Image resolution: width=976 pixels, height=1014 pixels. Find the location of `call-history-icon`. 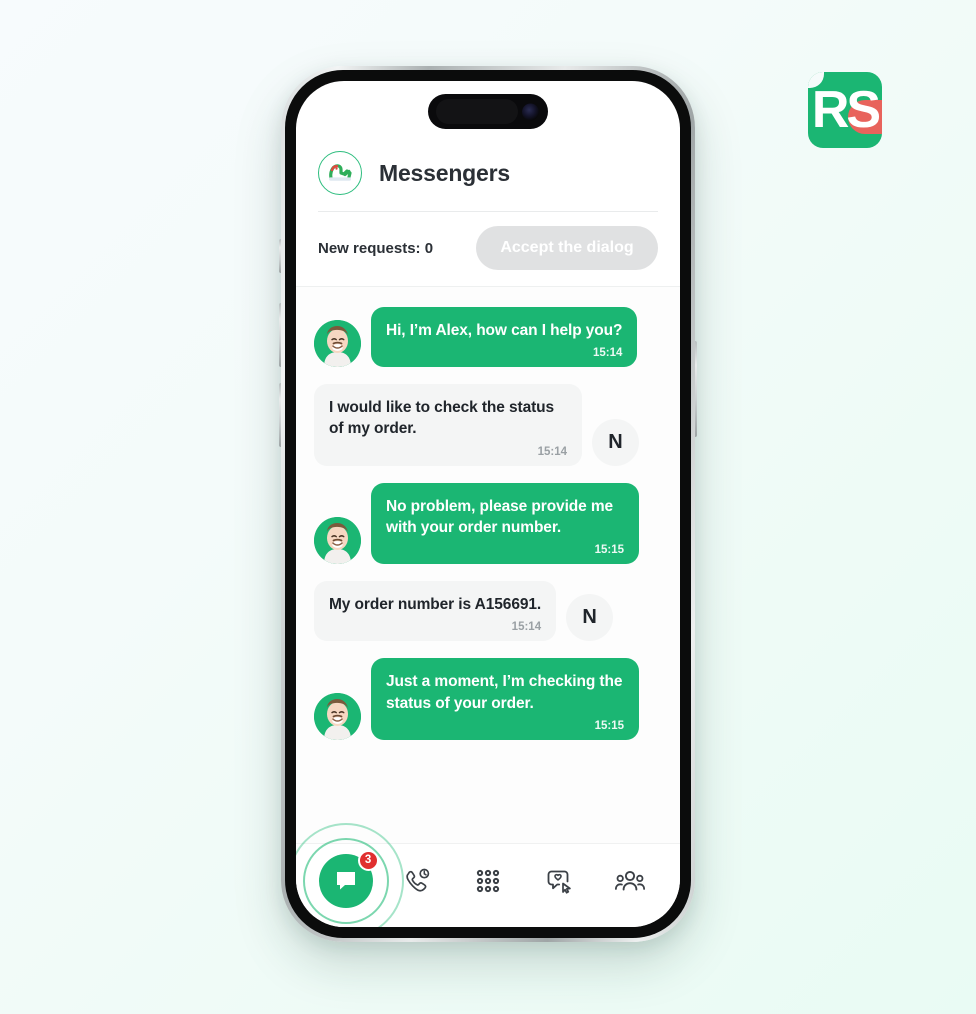

call-history-icon is located at coordinates (418, 880).